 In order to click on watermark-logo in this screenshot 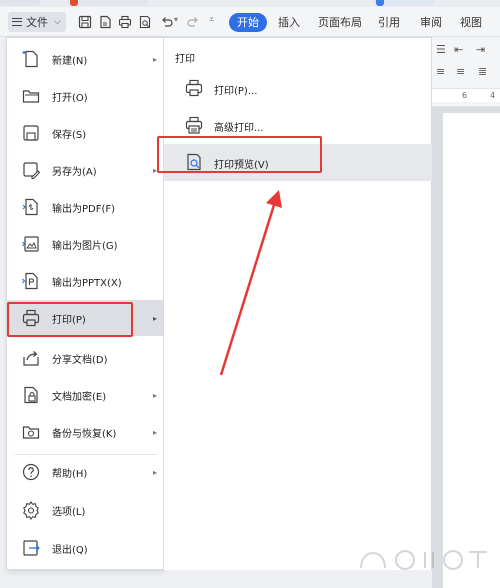, I will do `click(423, 560)`.